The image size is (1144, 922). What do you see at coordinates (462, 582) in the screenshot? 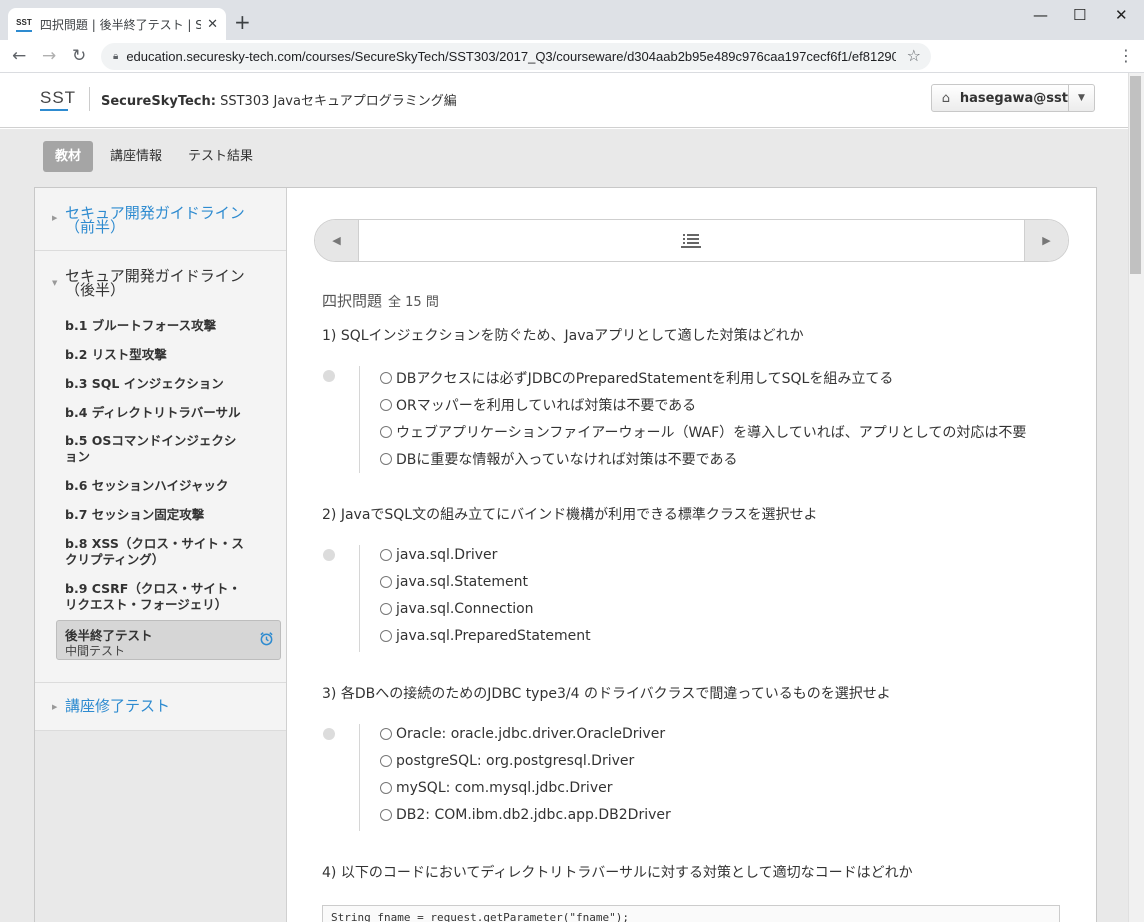
I see `q2-option-2-label: java.sql.Statement` at bounding box center [462, 582].